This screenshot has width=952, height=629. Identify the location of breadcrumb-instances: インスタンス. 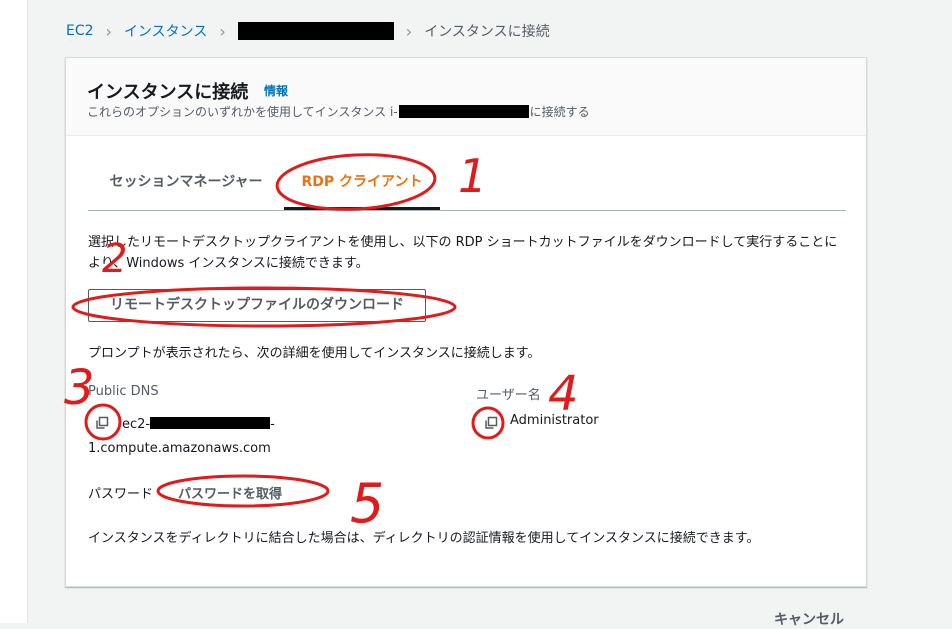
(165, 31).